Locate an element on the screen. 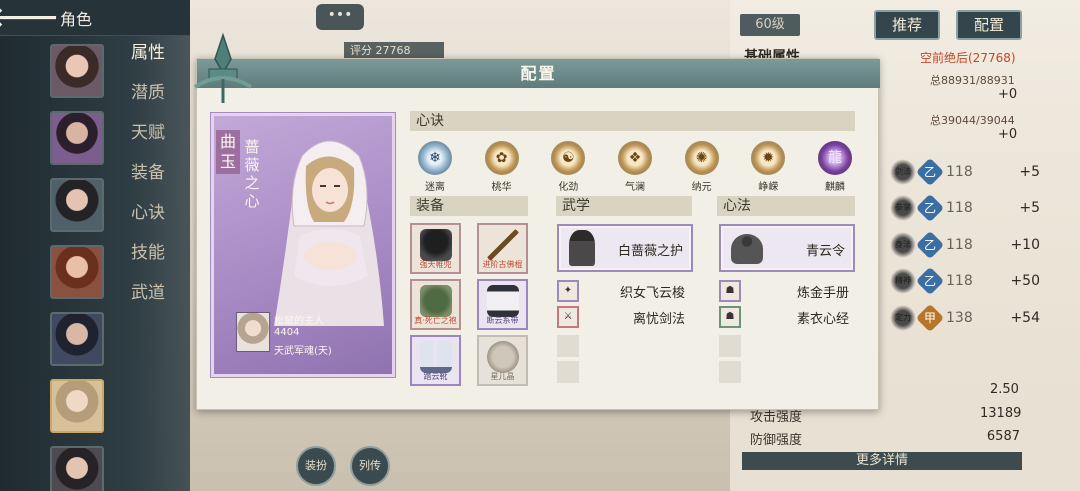 The height and width of the screenshot is (491, 1080). xinjue-item: ❄ 迷离 is located at coordinates (435, 167).